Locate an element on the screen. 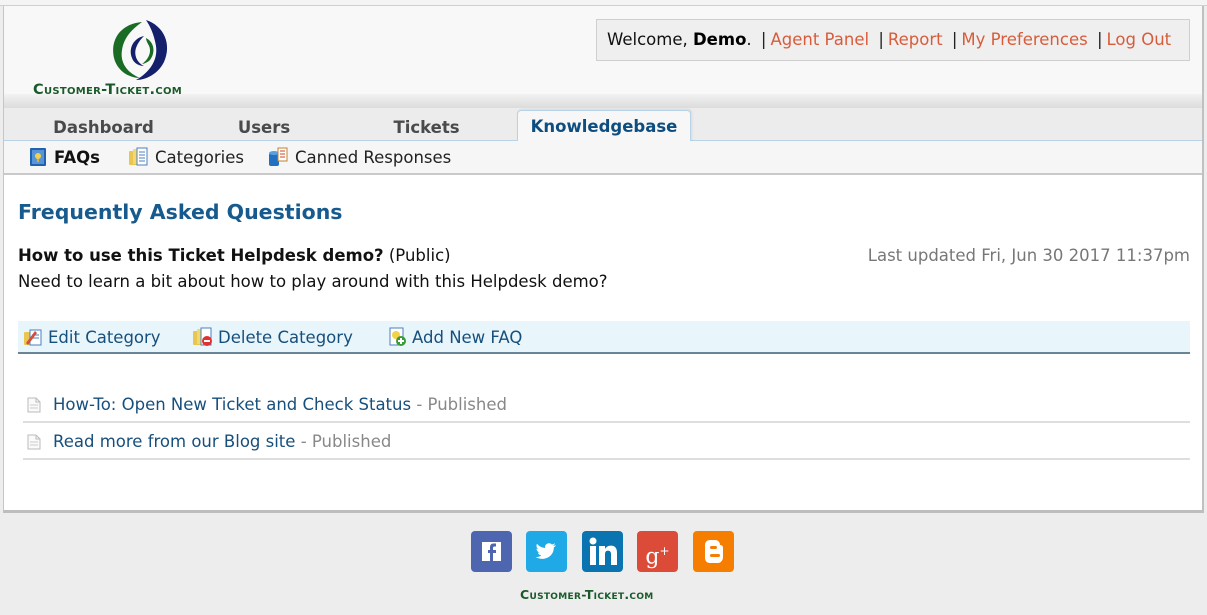 The image size is (1207, 615). canned-responses-icon is located at coordinates (278, 156).